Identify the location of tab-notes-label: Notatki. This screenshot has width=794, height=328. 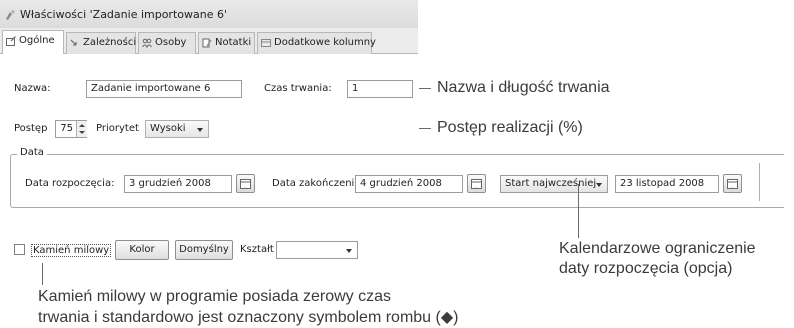
(233, 42).